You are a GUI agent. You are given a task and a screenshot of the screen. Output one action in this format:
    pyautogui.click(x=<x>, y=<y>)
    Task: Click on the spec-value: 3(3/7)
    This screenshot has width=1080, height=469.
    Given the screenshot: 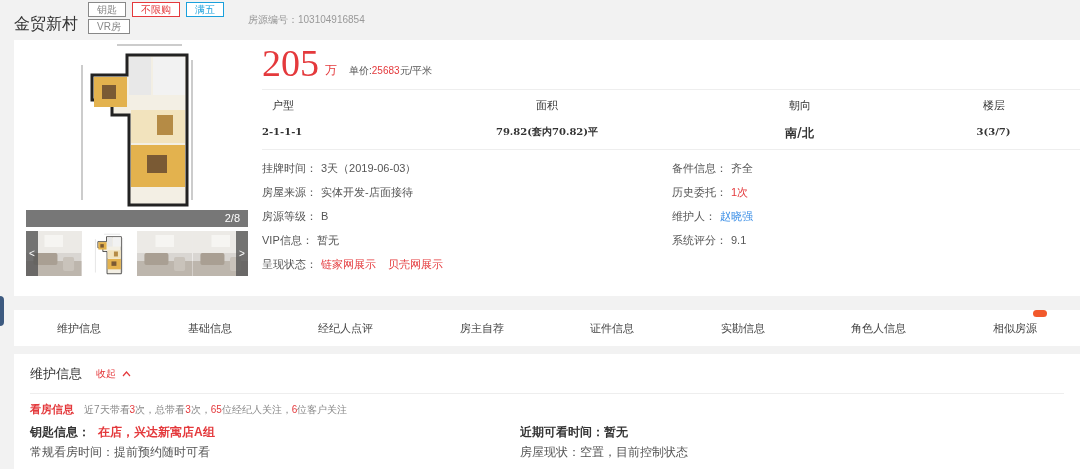 What is the action you would take?
    pyautogui.click(x=993, y=131)
    